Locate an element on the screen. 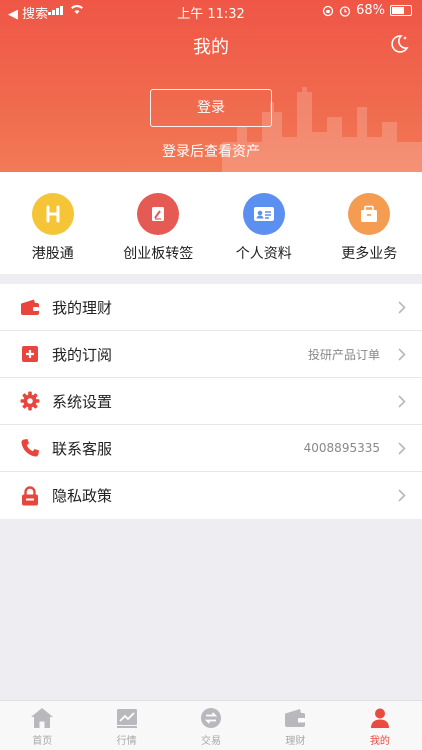 The height and width of the screenshot is (750, 422). status-bar: ◀ 搜索 上午 11:32 68% is located at coordinates (211, 11).